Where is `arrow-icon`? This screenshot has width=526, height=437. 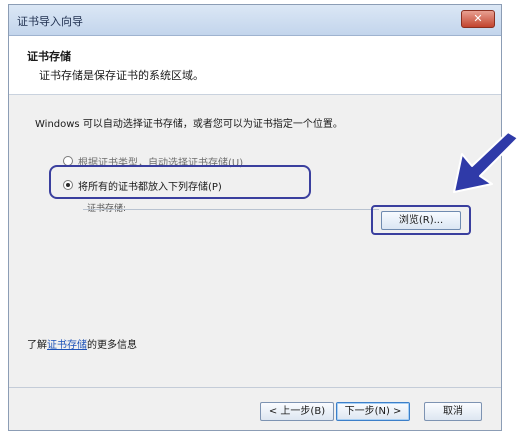
arrow-icon is located at coordinates (486, 162).